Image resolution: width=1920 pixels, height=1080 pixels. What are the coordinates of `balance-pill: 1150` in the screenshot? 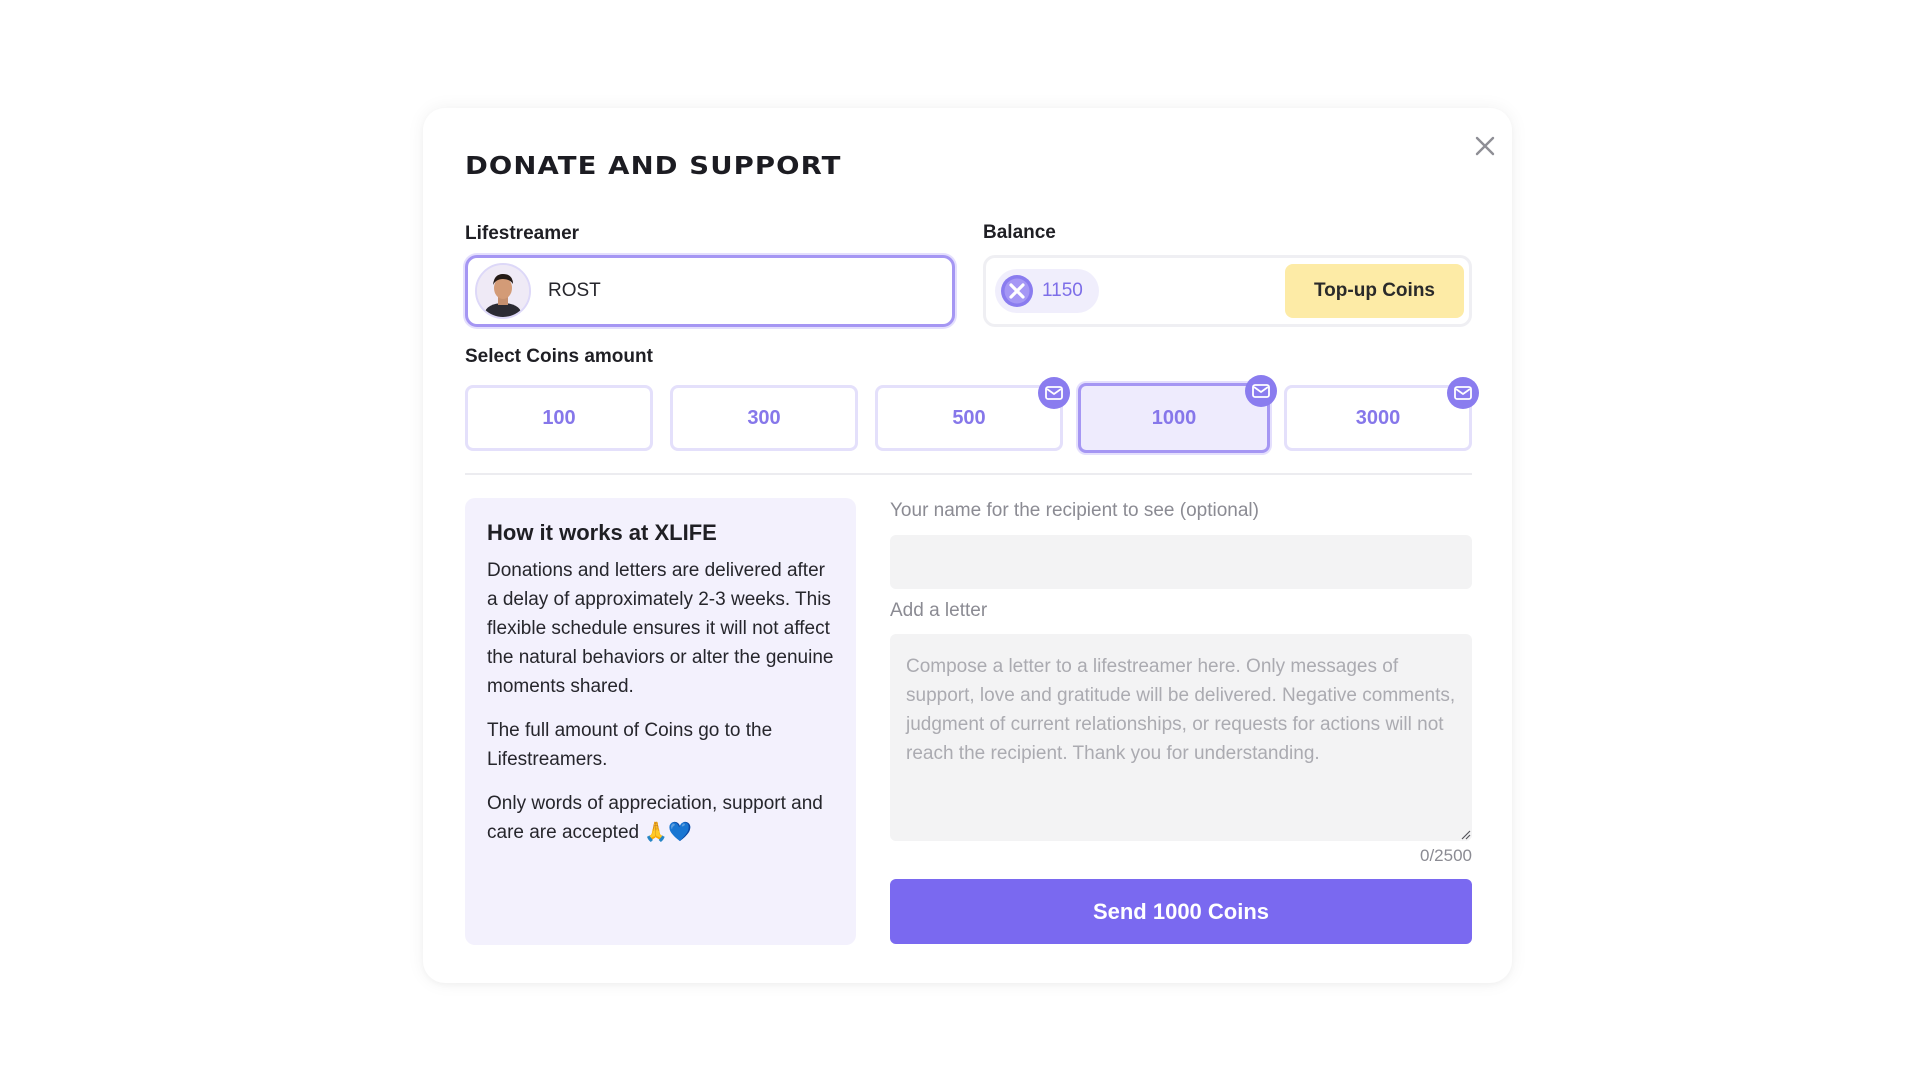 It's located at (1047, 291).